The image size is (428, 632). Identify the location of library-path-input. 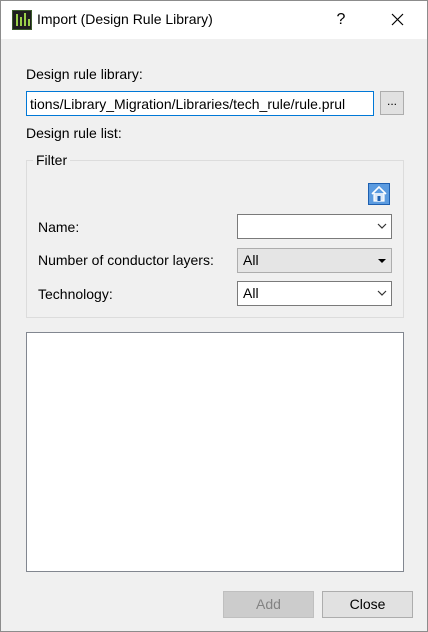
(200, 103).